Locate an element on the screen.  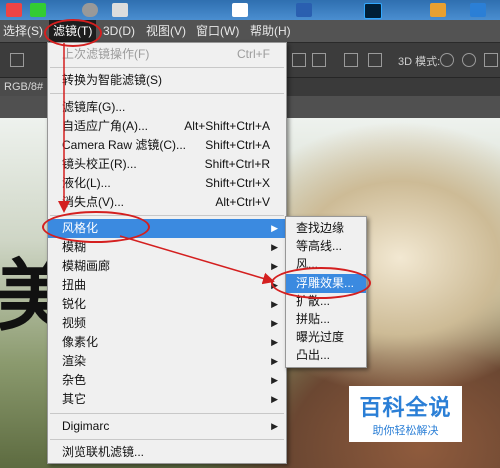
annotation-circle-filter-menu is located at coordinates (73, 33).